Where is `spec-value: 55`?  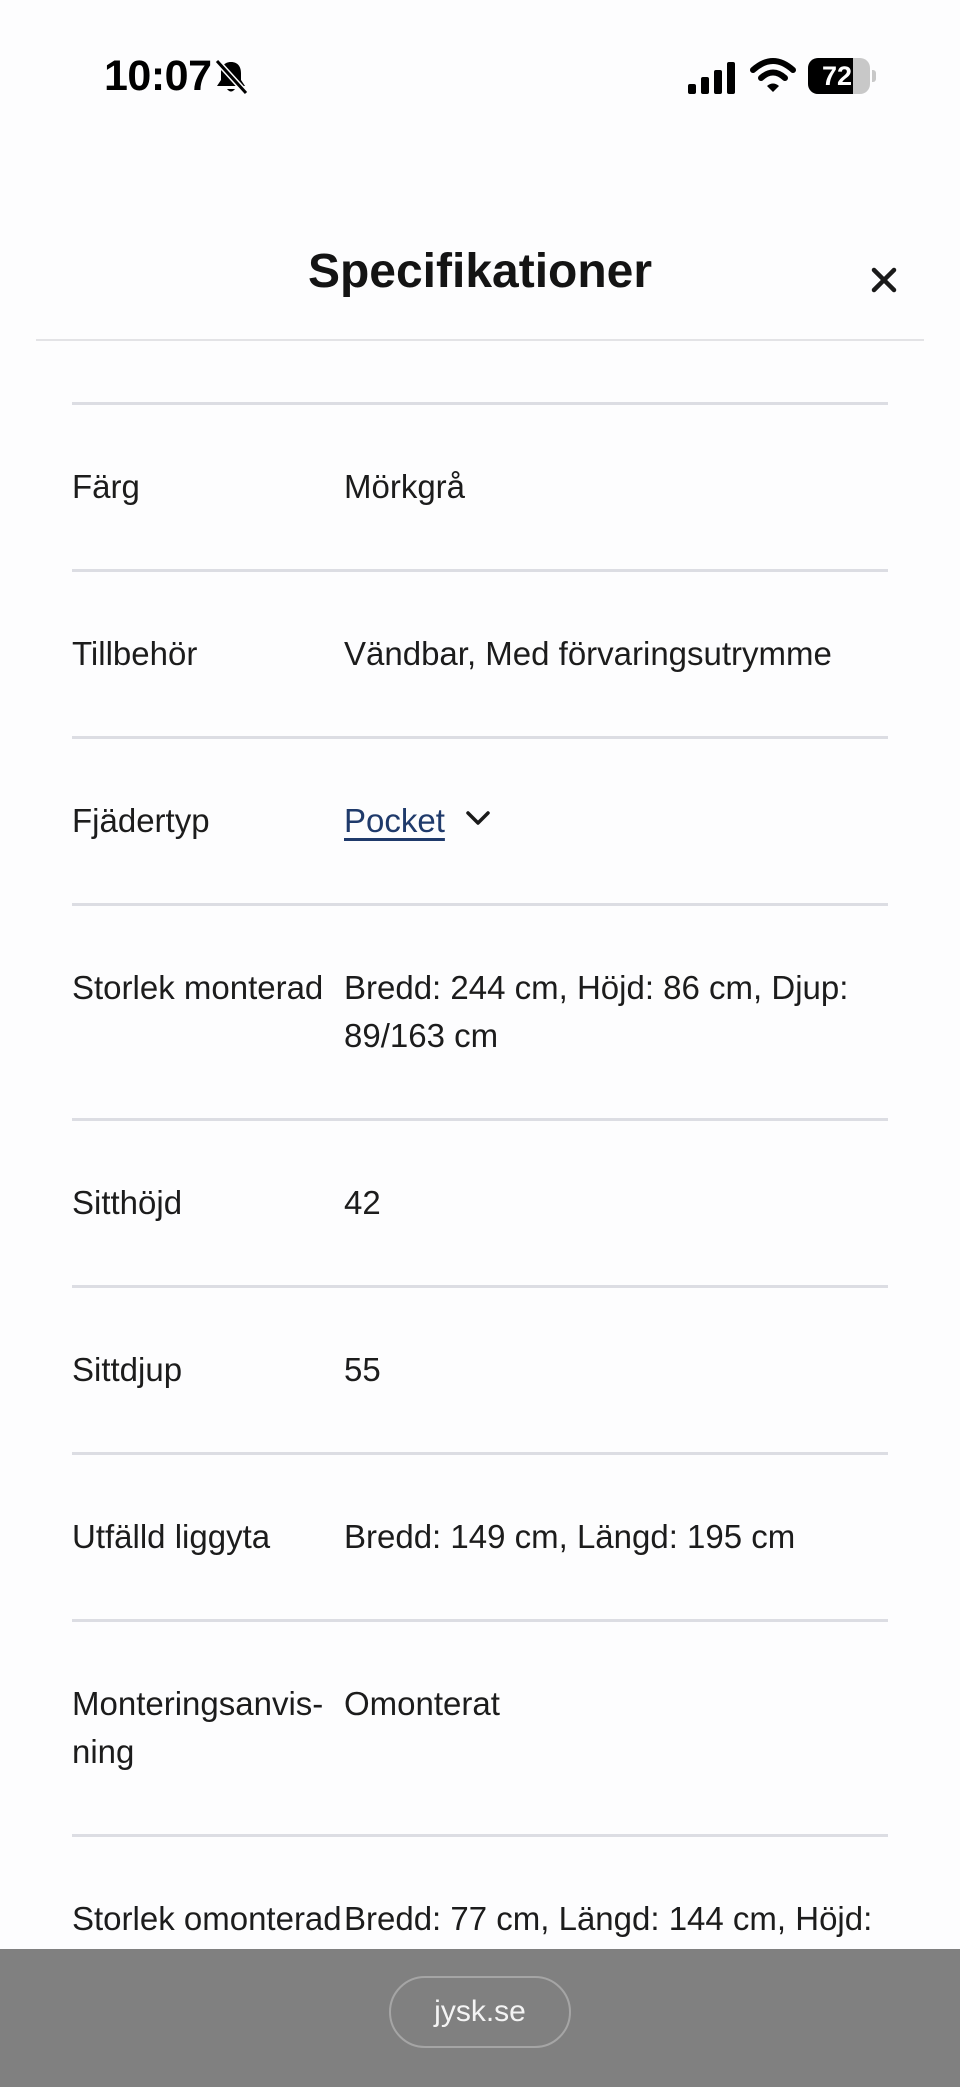 spec-value: 55 is located at coordinates (362, 1369).